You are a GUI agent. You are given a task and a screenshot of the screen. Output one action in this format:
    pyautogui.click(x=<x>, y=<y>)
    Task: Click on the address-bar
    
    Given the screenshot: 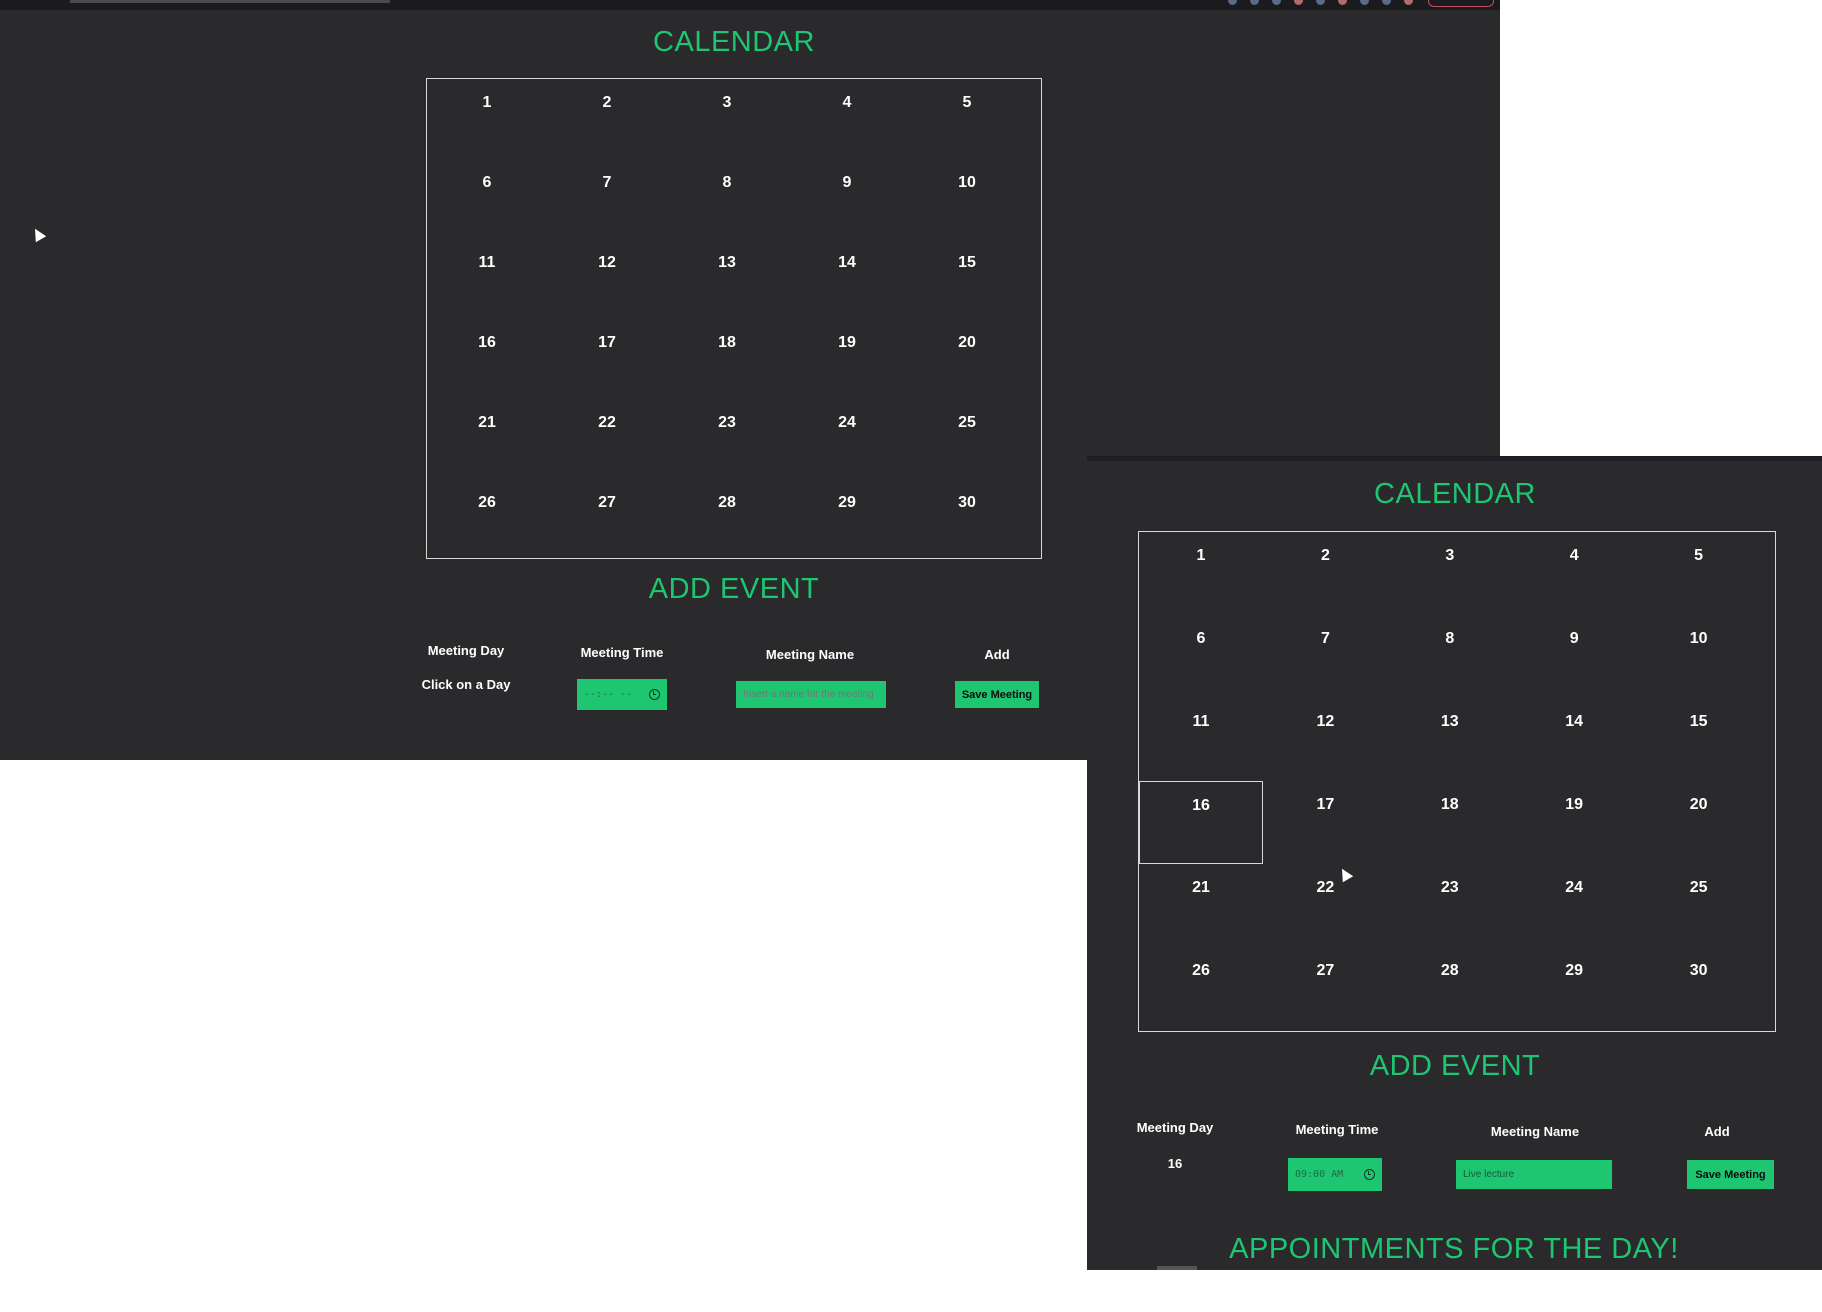 What is the action you would take?
    pyautogui.click(x=230, y=1)
    